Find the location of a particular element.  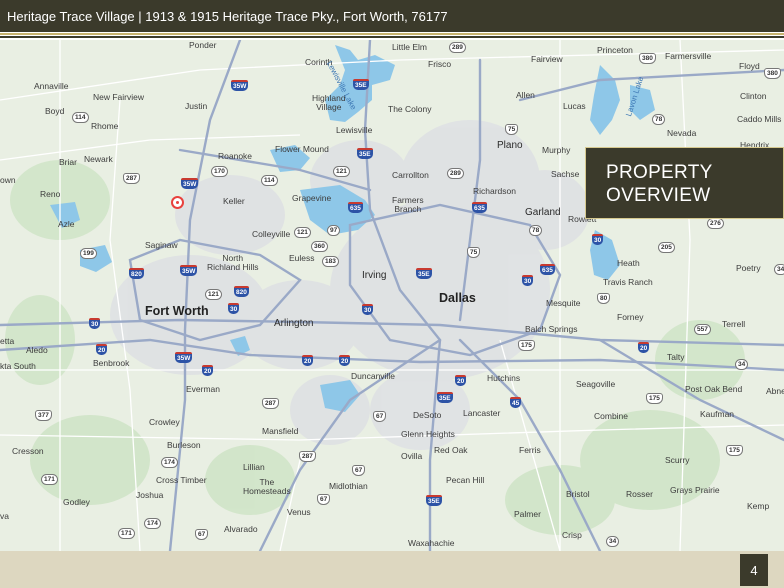

dark-divider is located at coordinates (392, 37).